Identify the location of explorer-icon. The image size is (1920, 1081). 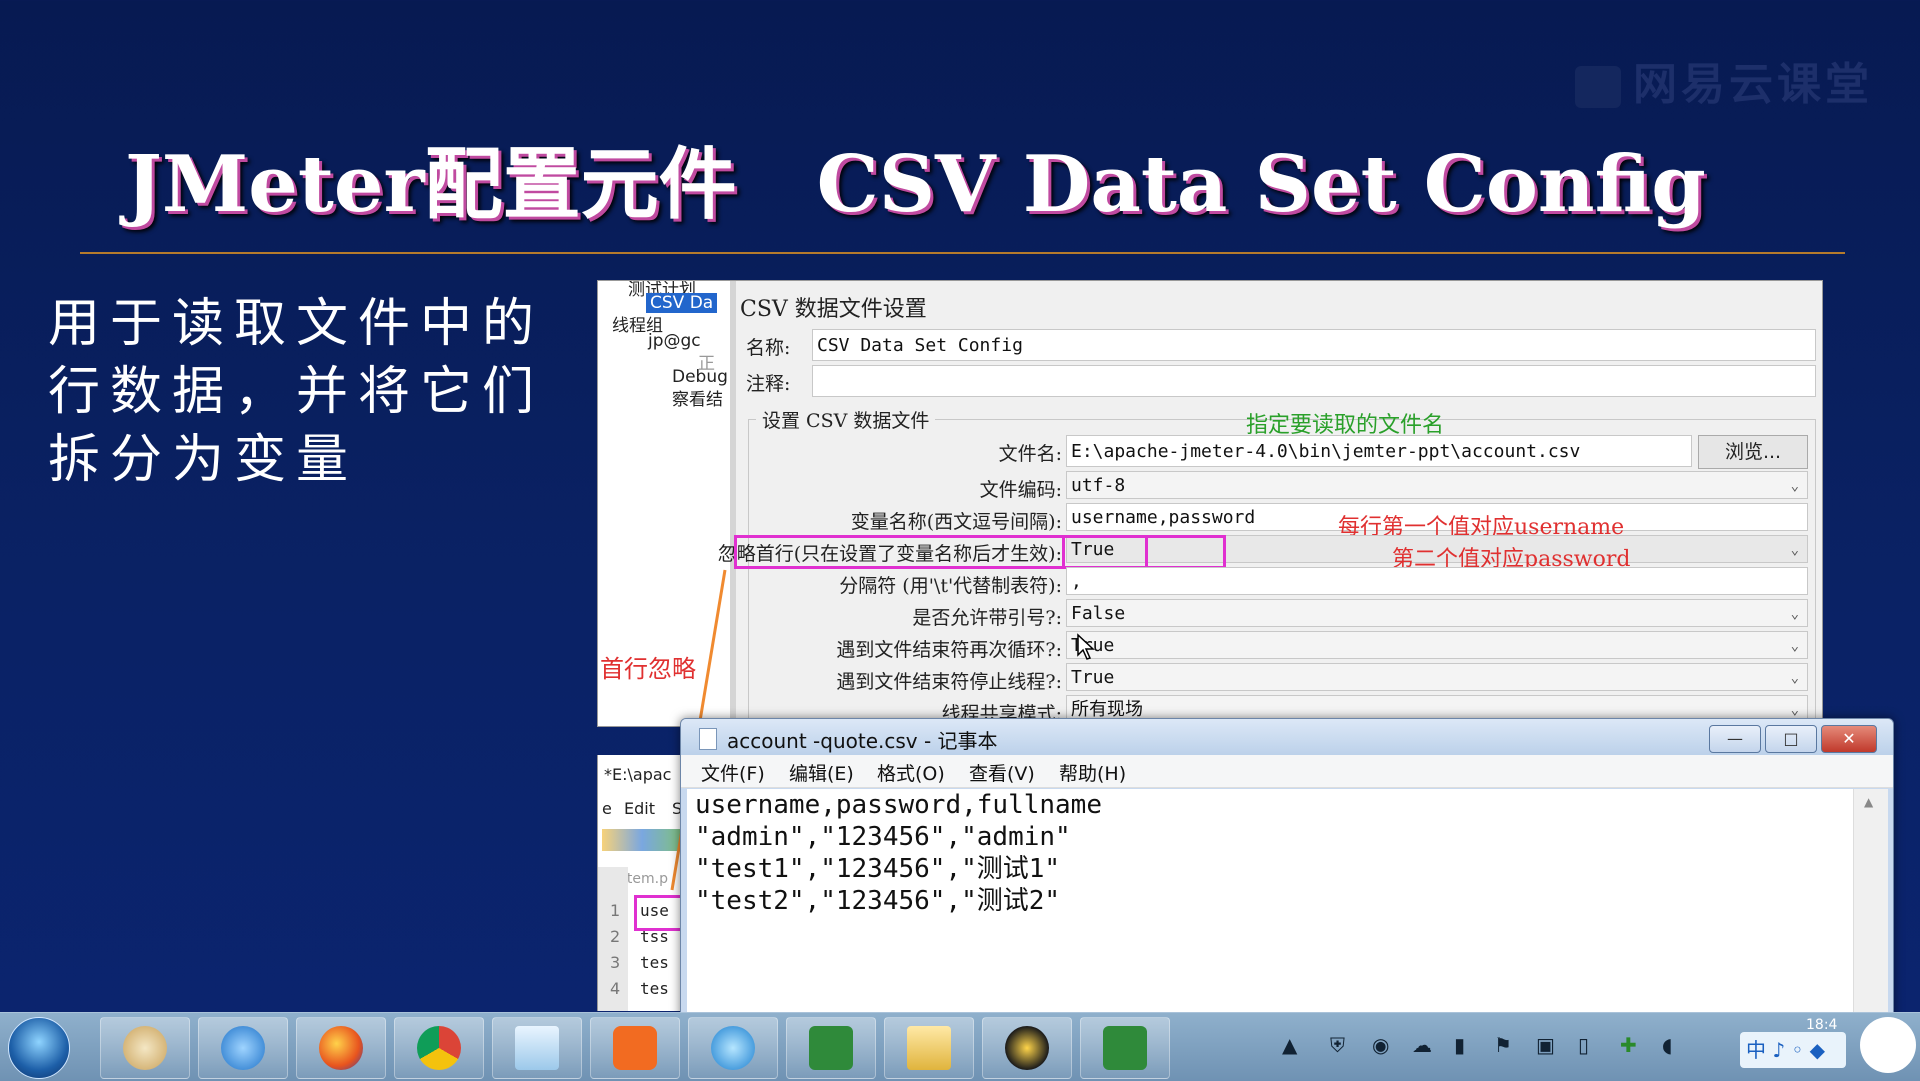
(929, 1048).